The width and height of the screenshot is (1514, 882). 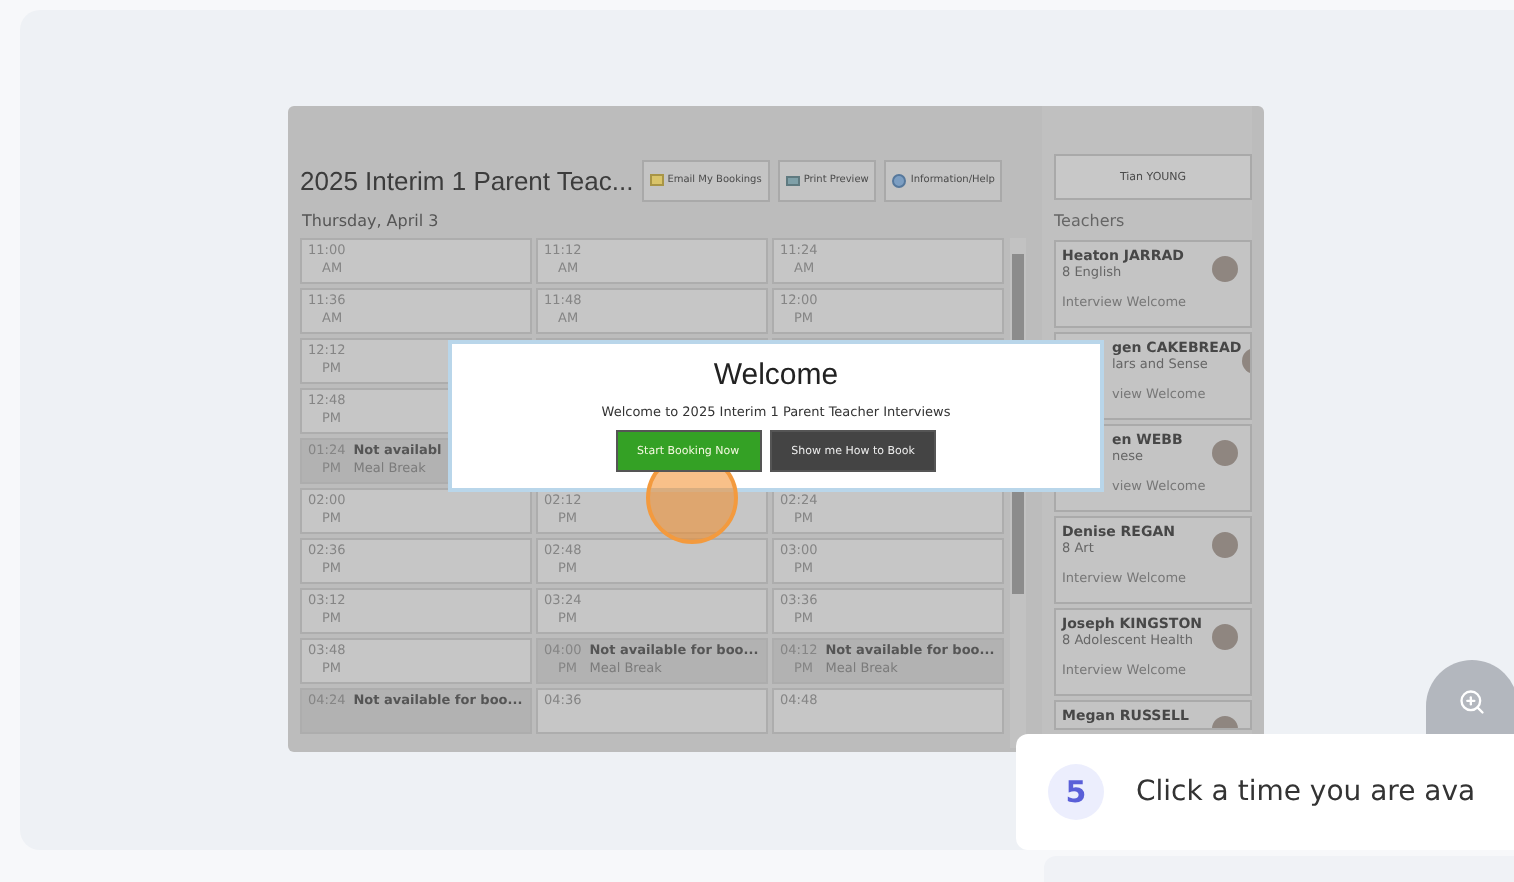 What do you see at coordinates (371, 221) in the screenshot?
I see `date-label: Thursday, April 3` at bounding box center [371, 221].